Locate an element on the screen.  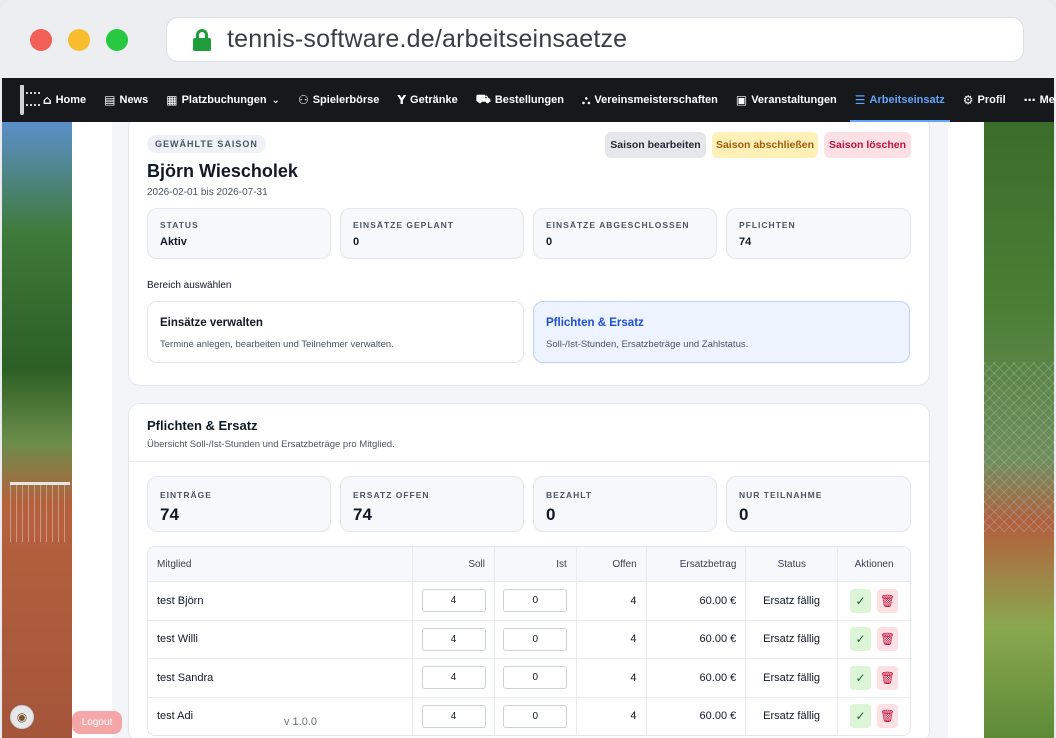
chevron-down-icon: ⌄ is located at coordinates (275, 100).